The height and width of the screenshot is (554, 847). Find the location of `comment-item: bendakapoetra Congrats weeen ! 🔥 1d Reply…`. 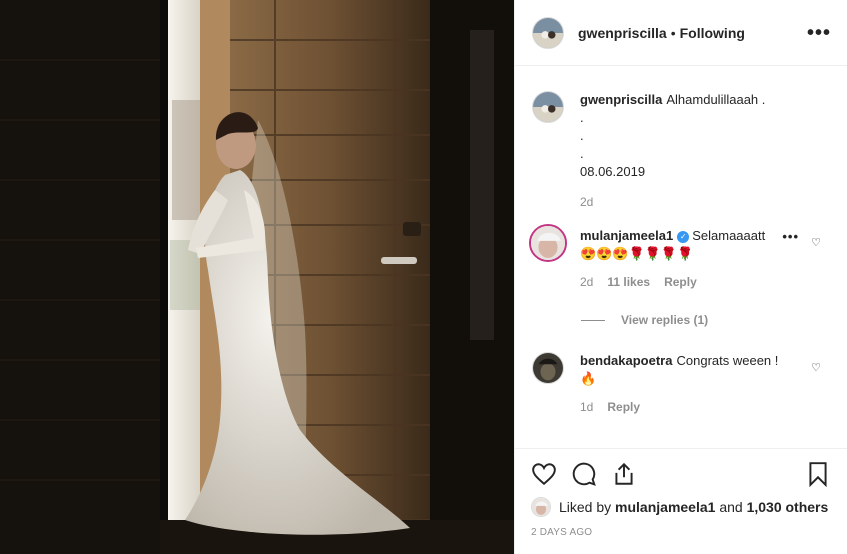

comment-item: bendakapoetra Congrats weeen ! 🔥 1d Reply… is located at coordinates (682, 384).